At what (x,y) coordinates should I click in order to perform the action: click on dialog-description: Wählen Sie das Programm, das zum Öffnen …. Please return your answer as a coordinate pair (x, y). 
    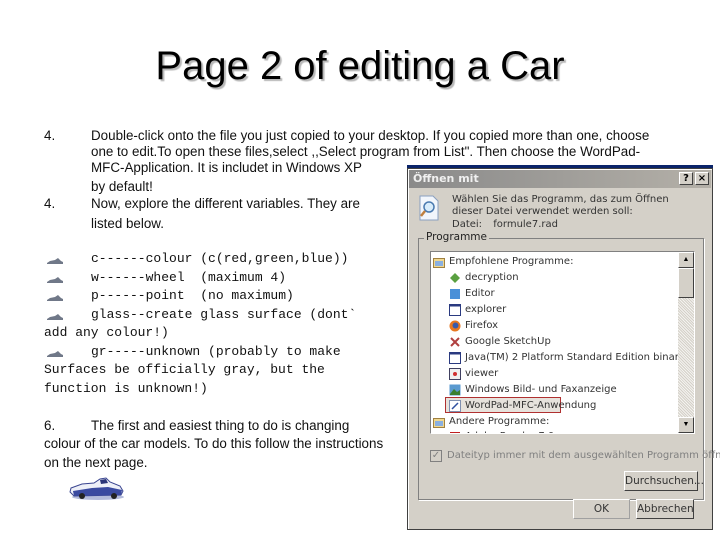
    Looking at the image, I should click on (560, 205).